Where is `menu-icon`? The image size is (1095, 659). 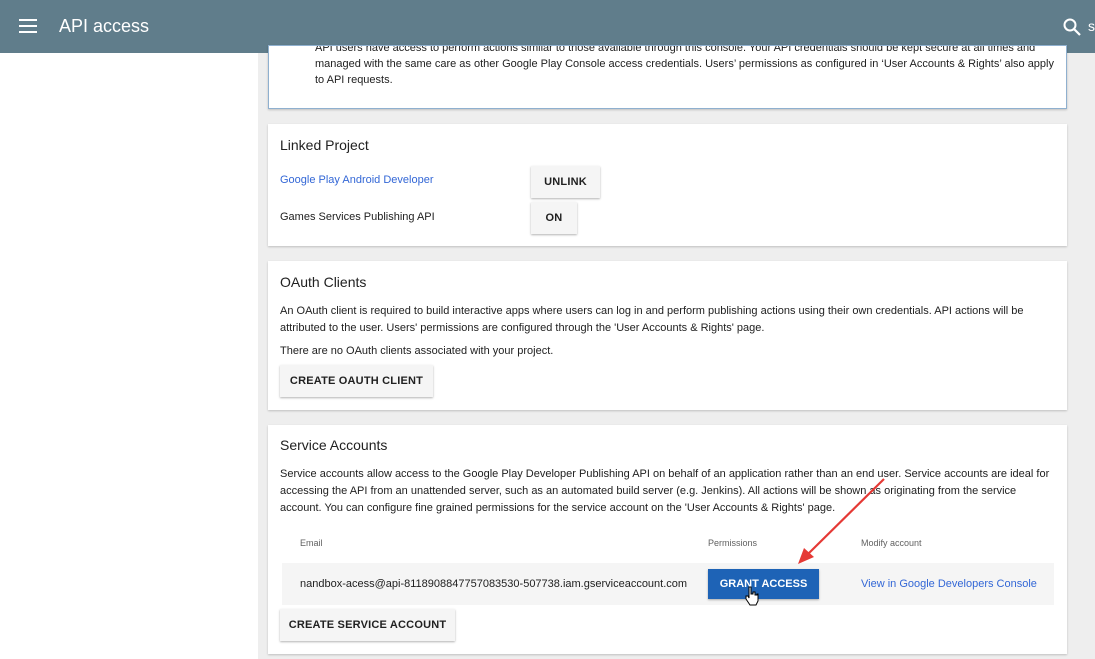
menu-icon is located at coordinates (28, 26).